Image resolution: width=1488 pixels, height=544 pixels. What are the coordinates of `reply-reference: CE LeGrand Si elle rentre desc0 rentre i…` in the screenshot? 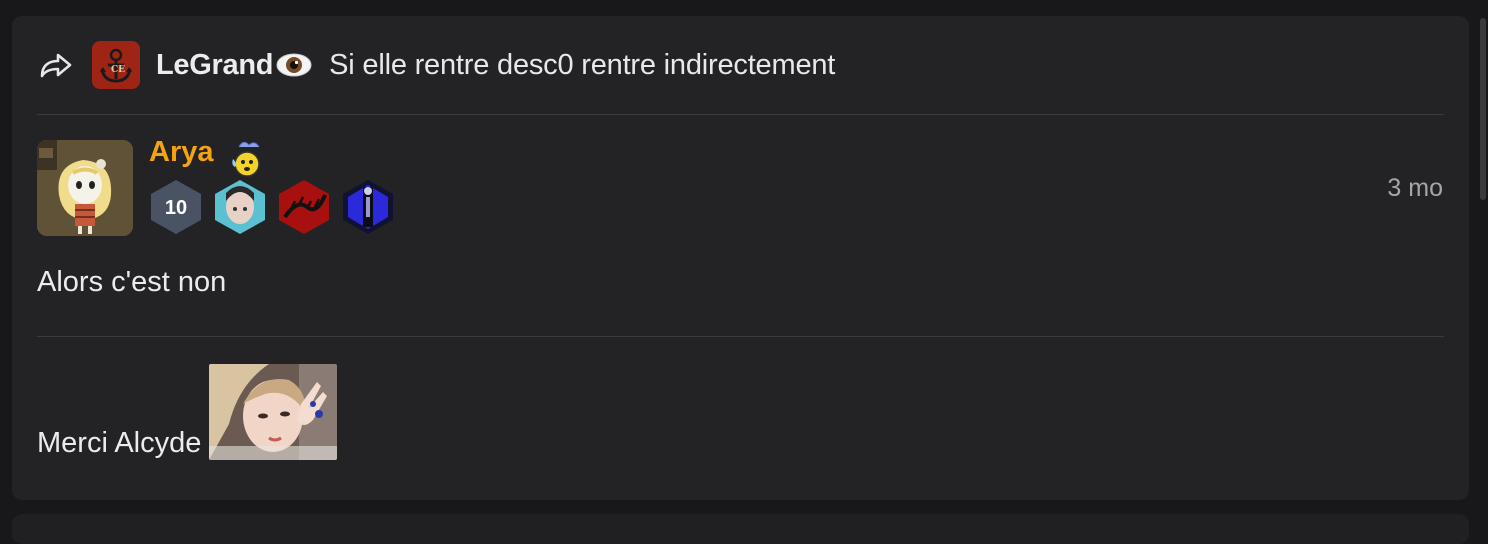 It's located at (437, 65).